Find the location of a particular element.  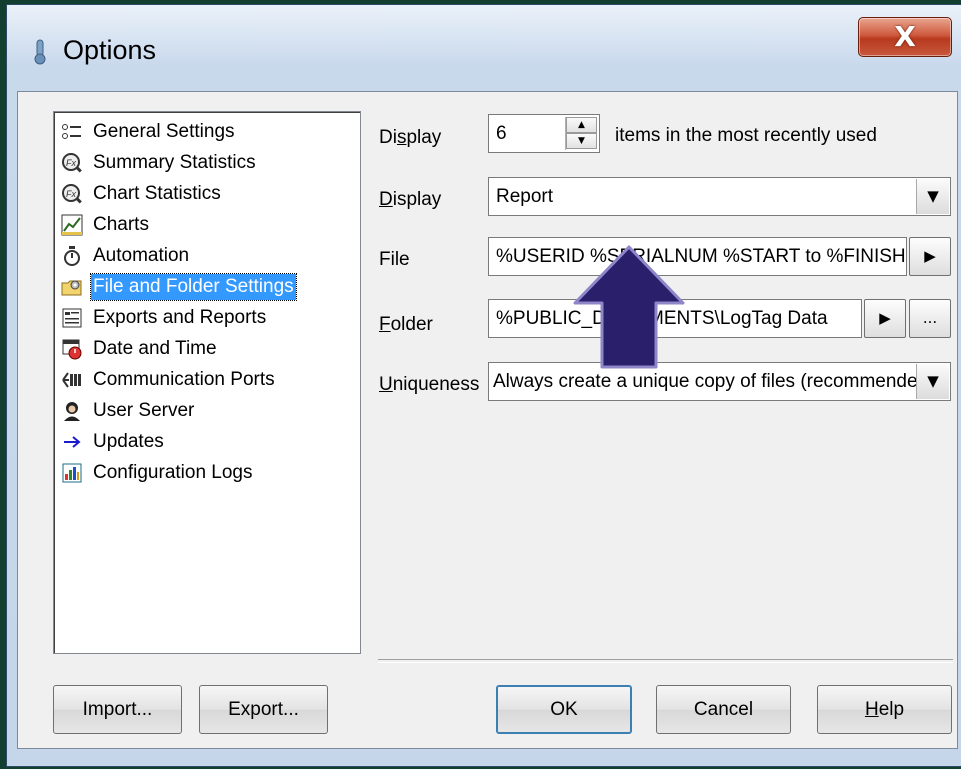

tree-item-file-and-folder-settings: File and Folder Settings is located at coordinates (179, 286).